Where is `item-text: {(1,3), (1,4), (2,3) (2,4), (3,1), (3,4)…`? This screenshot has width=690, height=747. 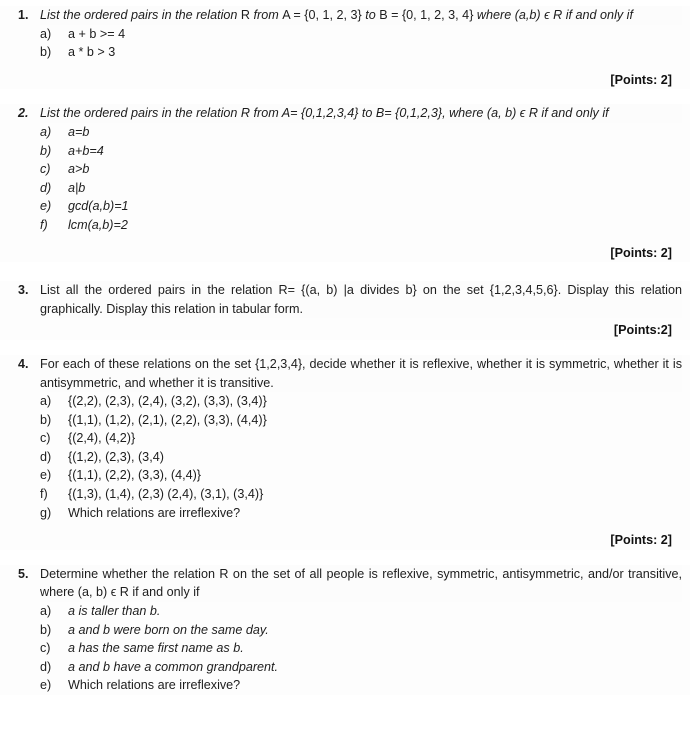 item-text: {(1,3), (1,4), (2,3) (2,4), (3,1), (3,4)… is located at coordinates (166, 494).